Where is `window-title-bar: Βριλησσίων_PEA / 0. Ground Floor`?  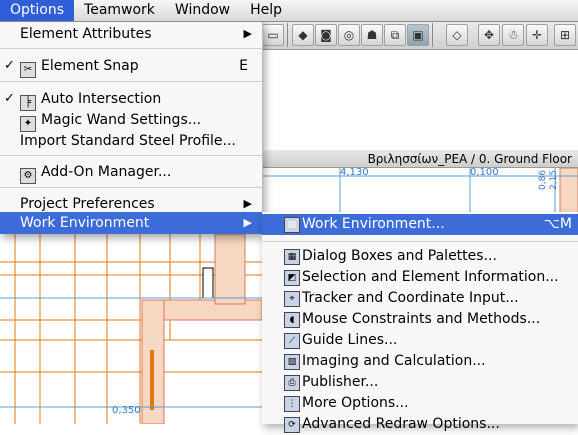 window-title-bar: Βριλησσίων_PEA / 0. Ground Floor is located at coordinates (420, 159).